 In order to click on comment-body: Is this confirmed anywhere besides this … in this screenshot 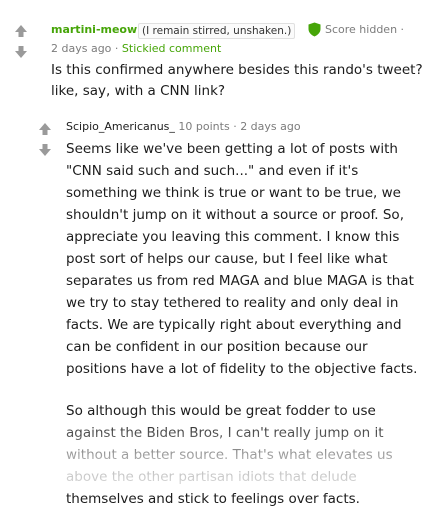, I will do `click(237, 80)`.